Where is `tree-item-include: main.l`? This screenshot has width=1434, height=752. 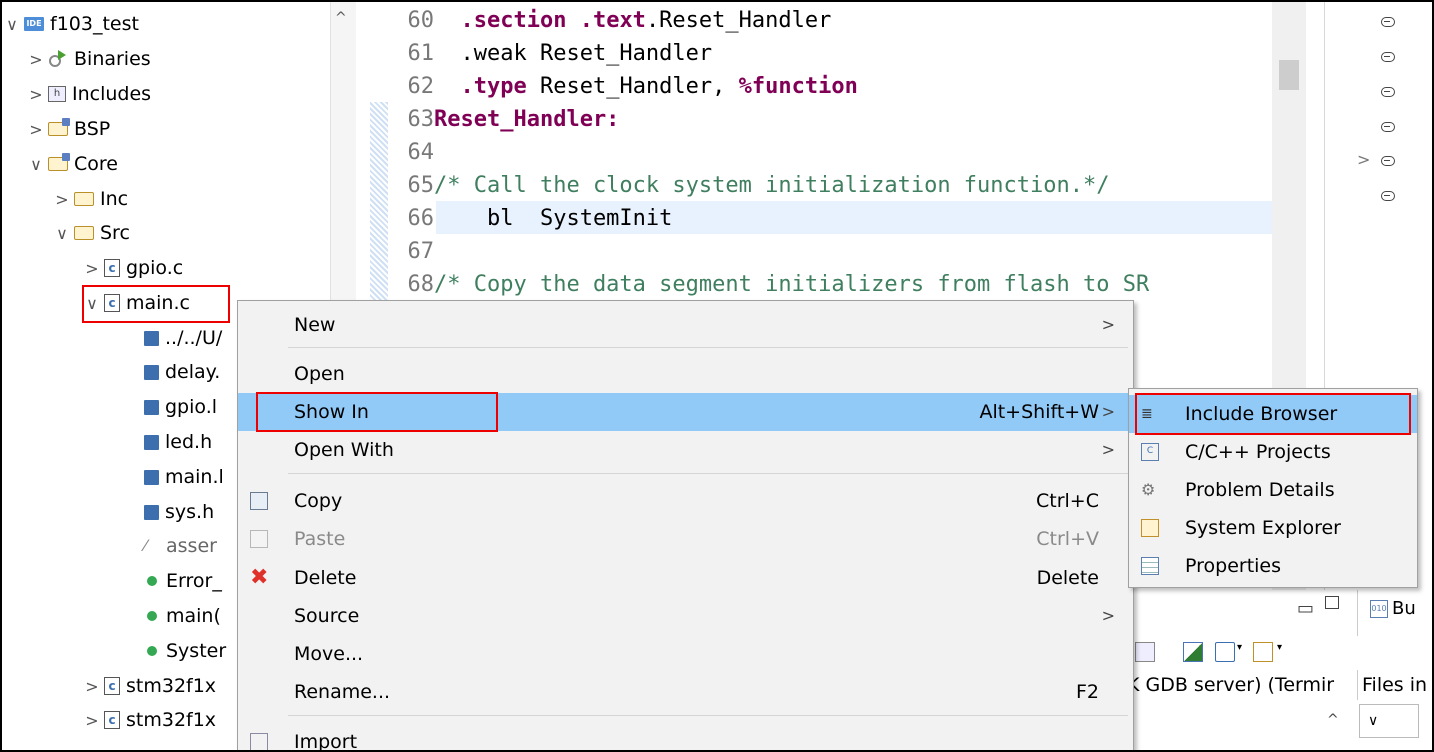 tree-item-include: main.l is located at coordinates (184, 477).